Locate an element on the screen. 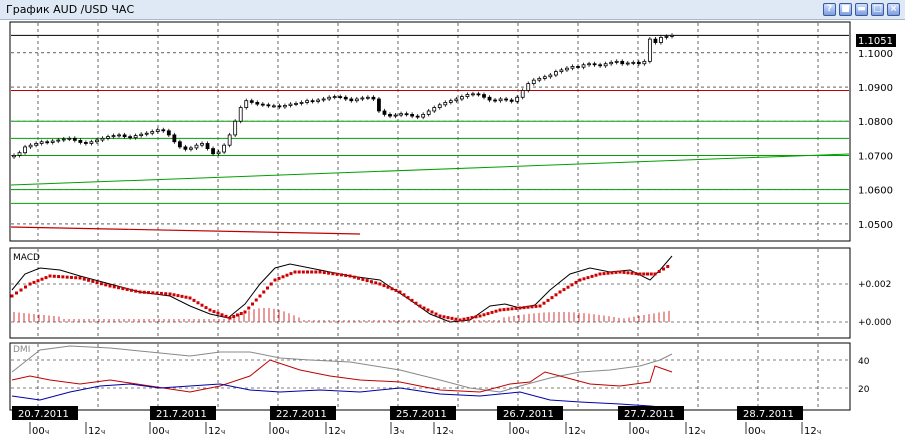 The width and height of the screenshot is (905, 442). dmi-panel is located at coordinates (430, 376).